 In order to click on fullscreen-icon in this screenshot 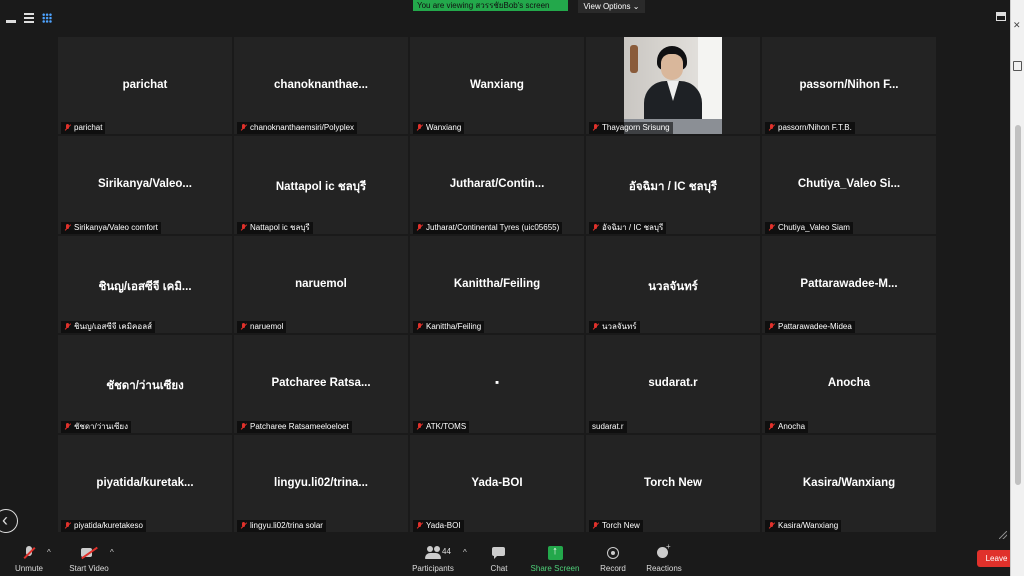, I will do `click(1001, 16)`.